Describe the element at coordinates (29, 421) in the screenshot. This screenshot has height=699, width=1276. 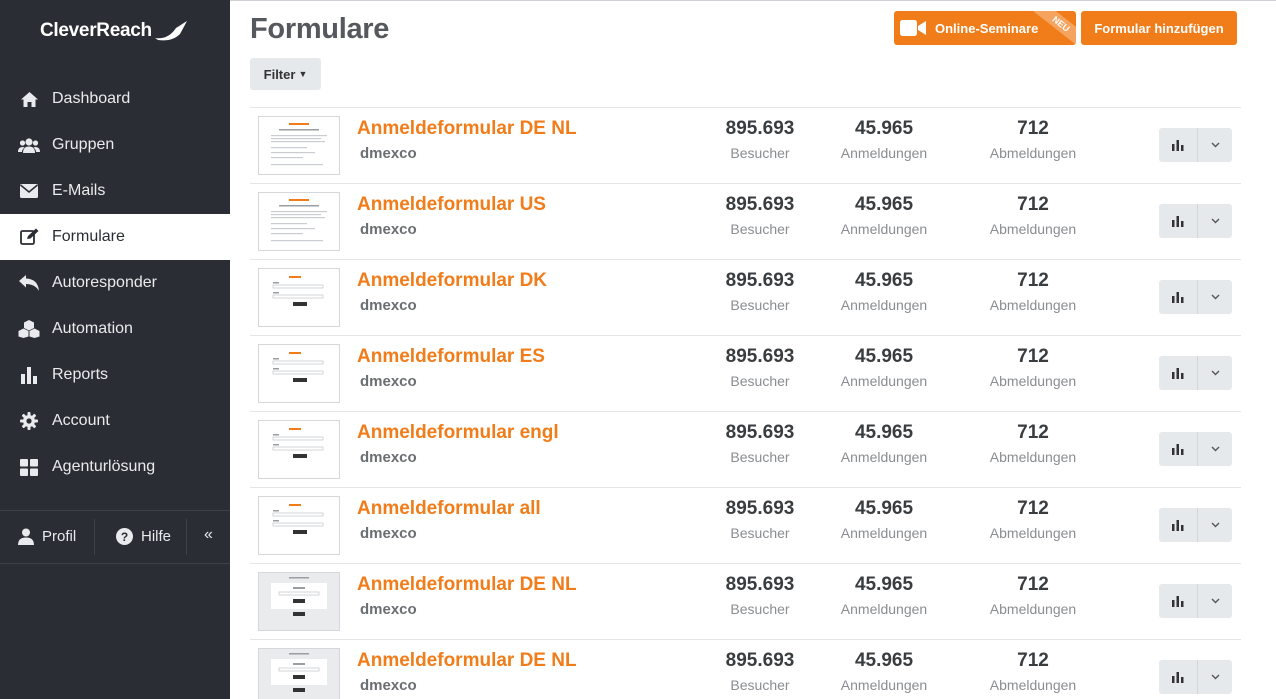
I see `gear-icon` at that location.